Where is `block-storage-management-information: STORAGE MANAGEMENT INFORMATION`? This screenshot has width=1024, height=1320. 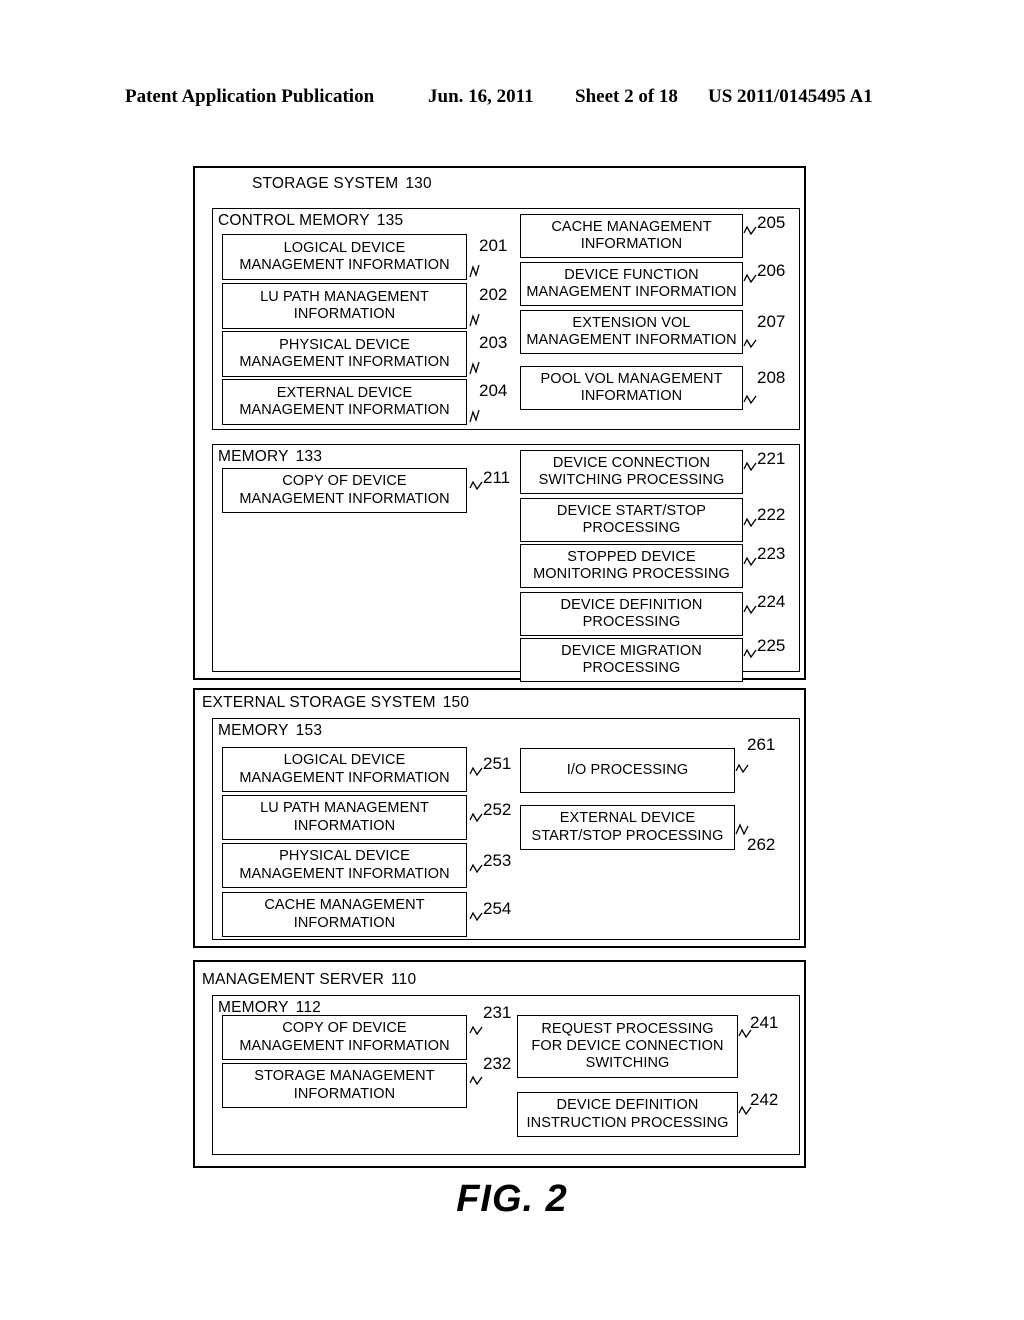
block-storage-management-information: STORAGE MANAGEMENT INFORMATION is located at coordinates (344, 1085).